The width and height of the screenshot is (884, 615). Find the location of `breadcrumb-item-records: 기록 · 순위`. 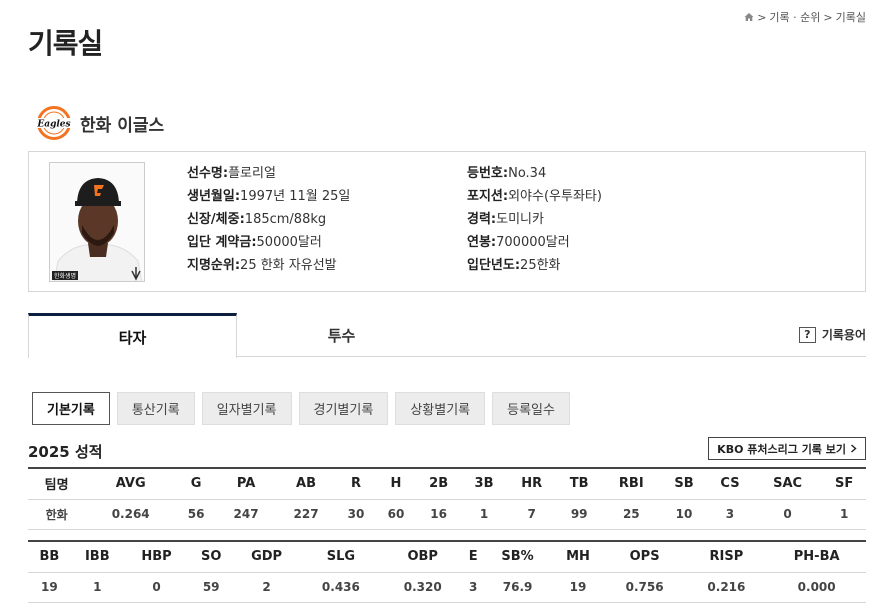

breadcrumb-item-records: 기록 · 순위 is located at coordinates (794, 17).